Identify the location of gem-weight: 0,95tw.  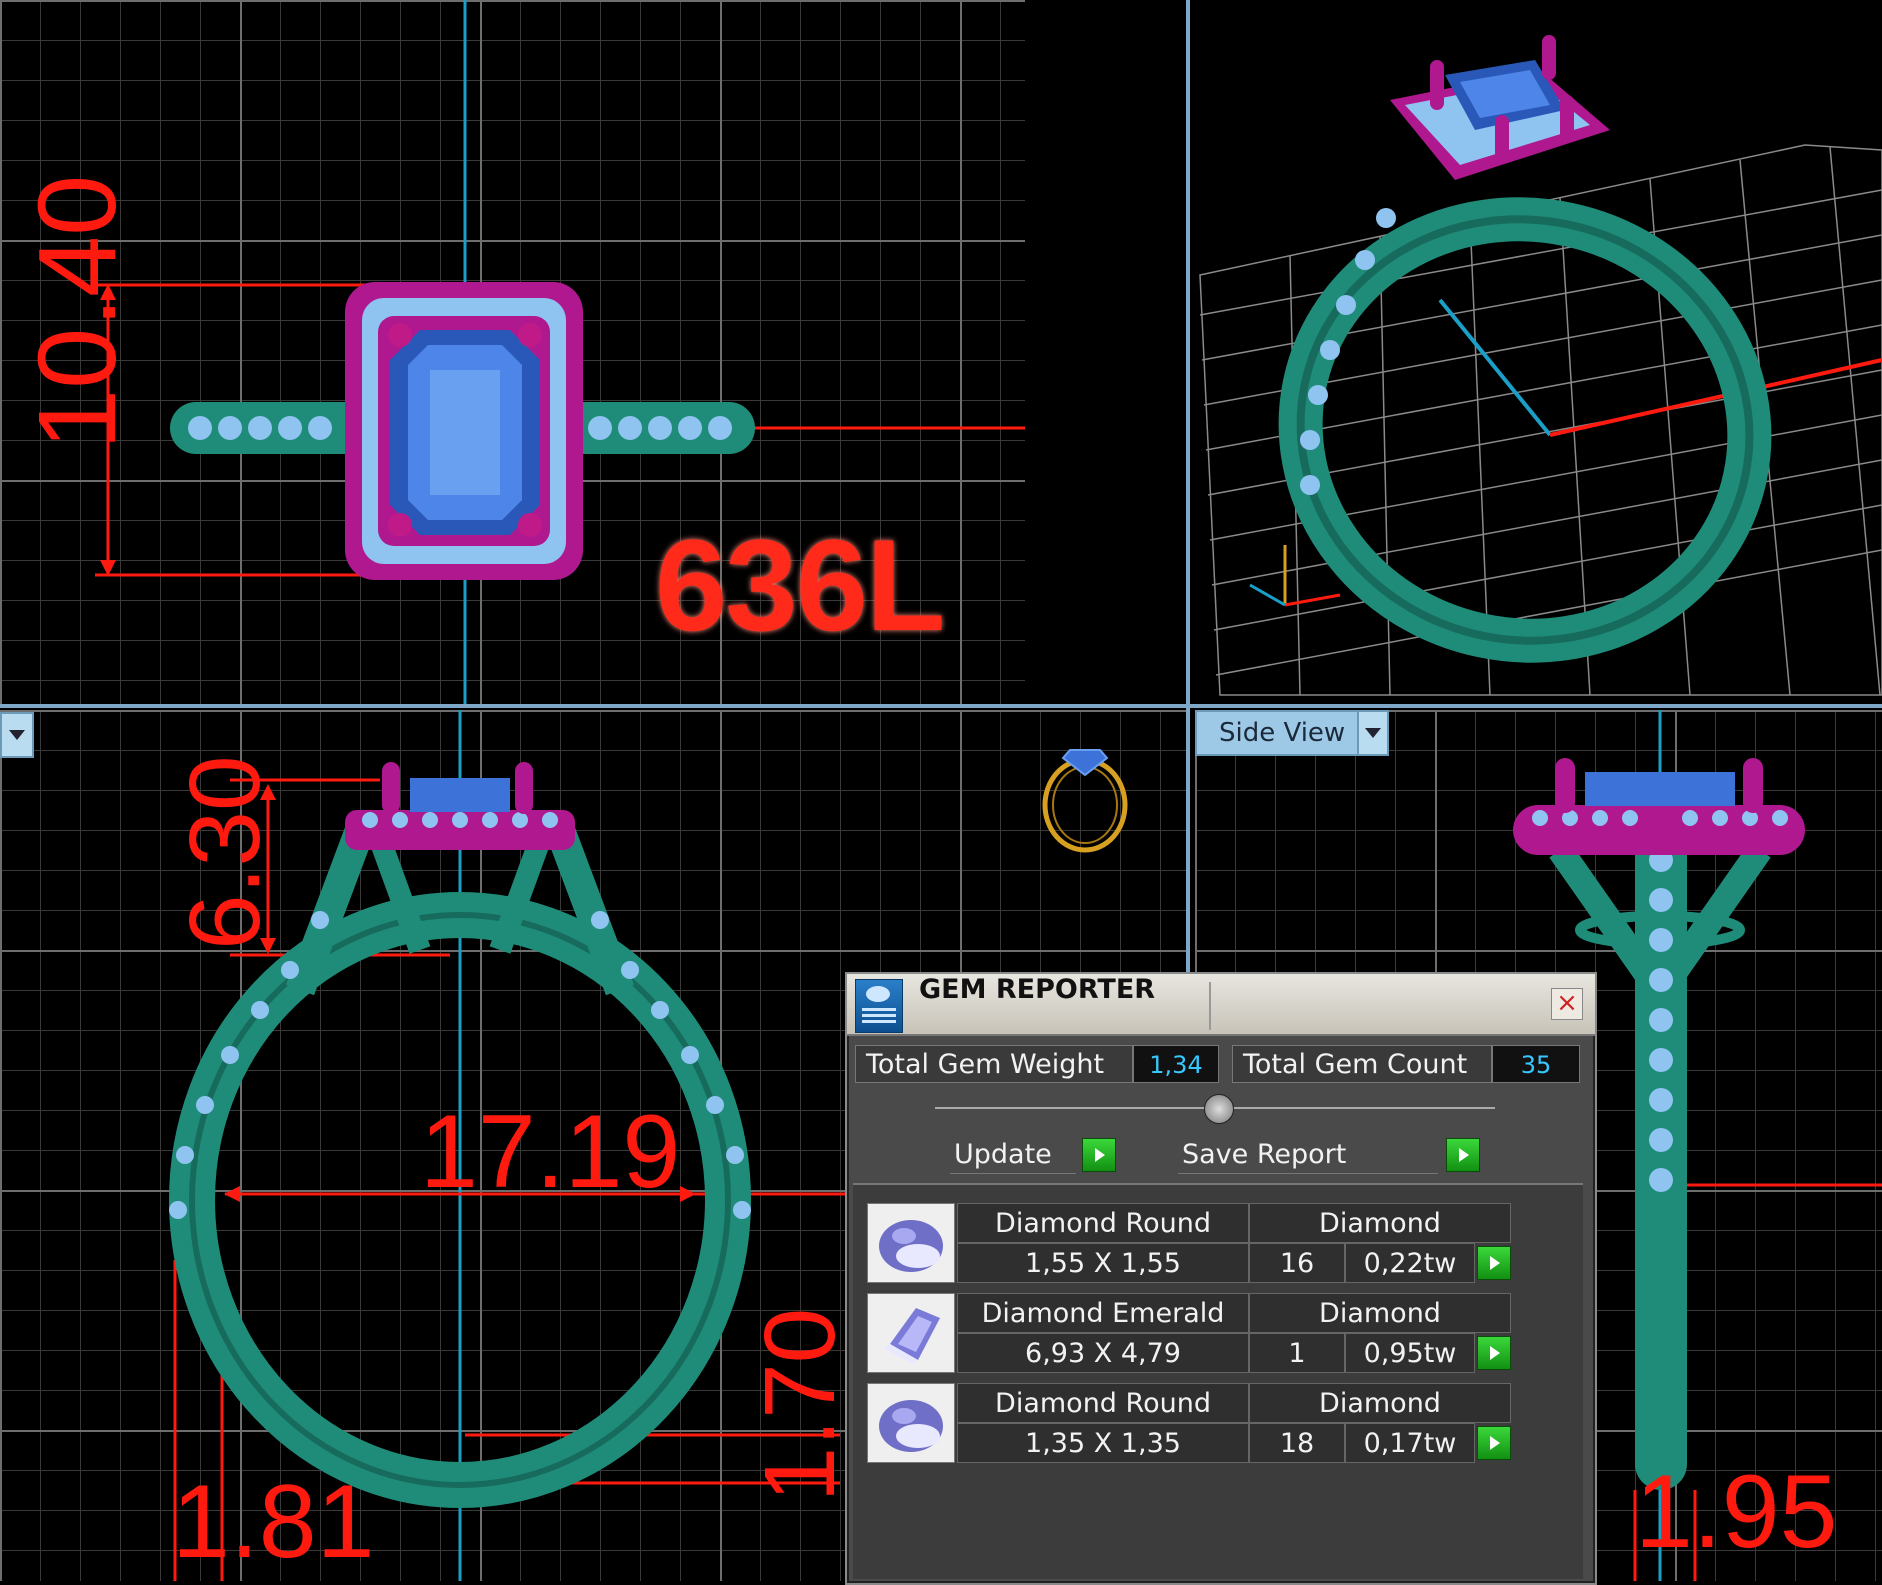
(1410, 1353).